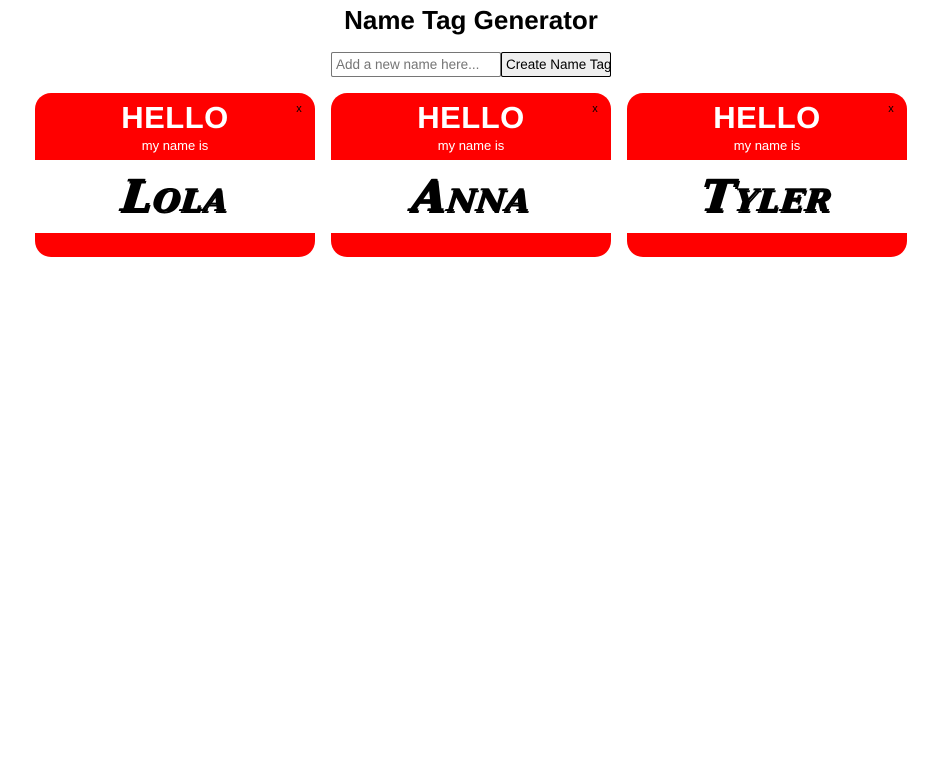 This screenshot has width=949, height=757. I want to click on name-tag-body: Tyler, so click(767, 196).